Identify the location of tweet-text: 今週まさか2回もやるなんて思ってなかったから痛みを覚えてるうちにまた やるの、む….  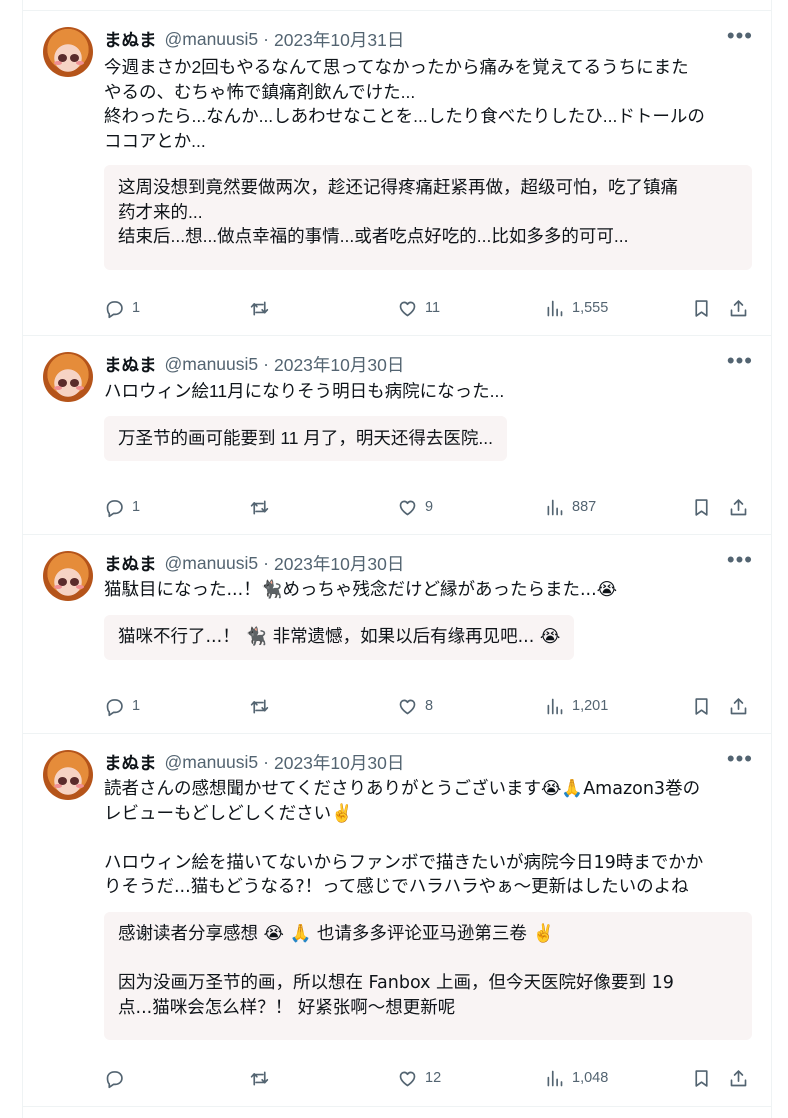
(404, 104).